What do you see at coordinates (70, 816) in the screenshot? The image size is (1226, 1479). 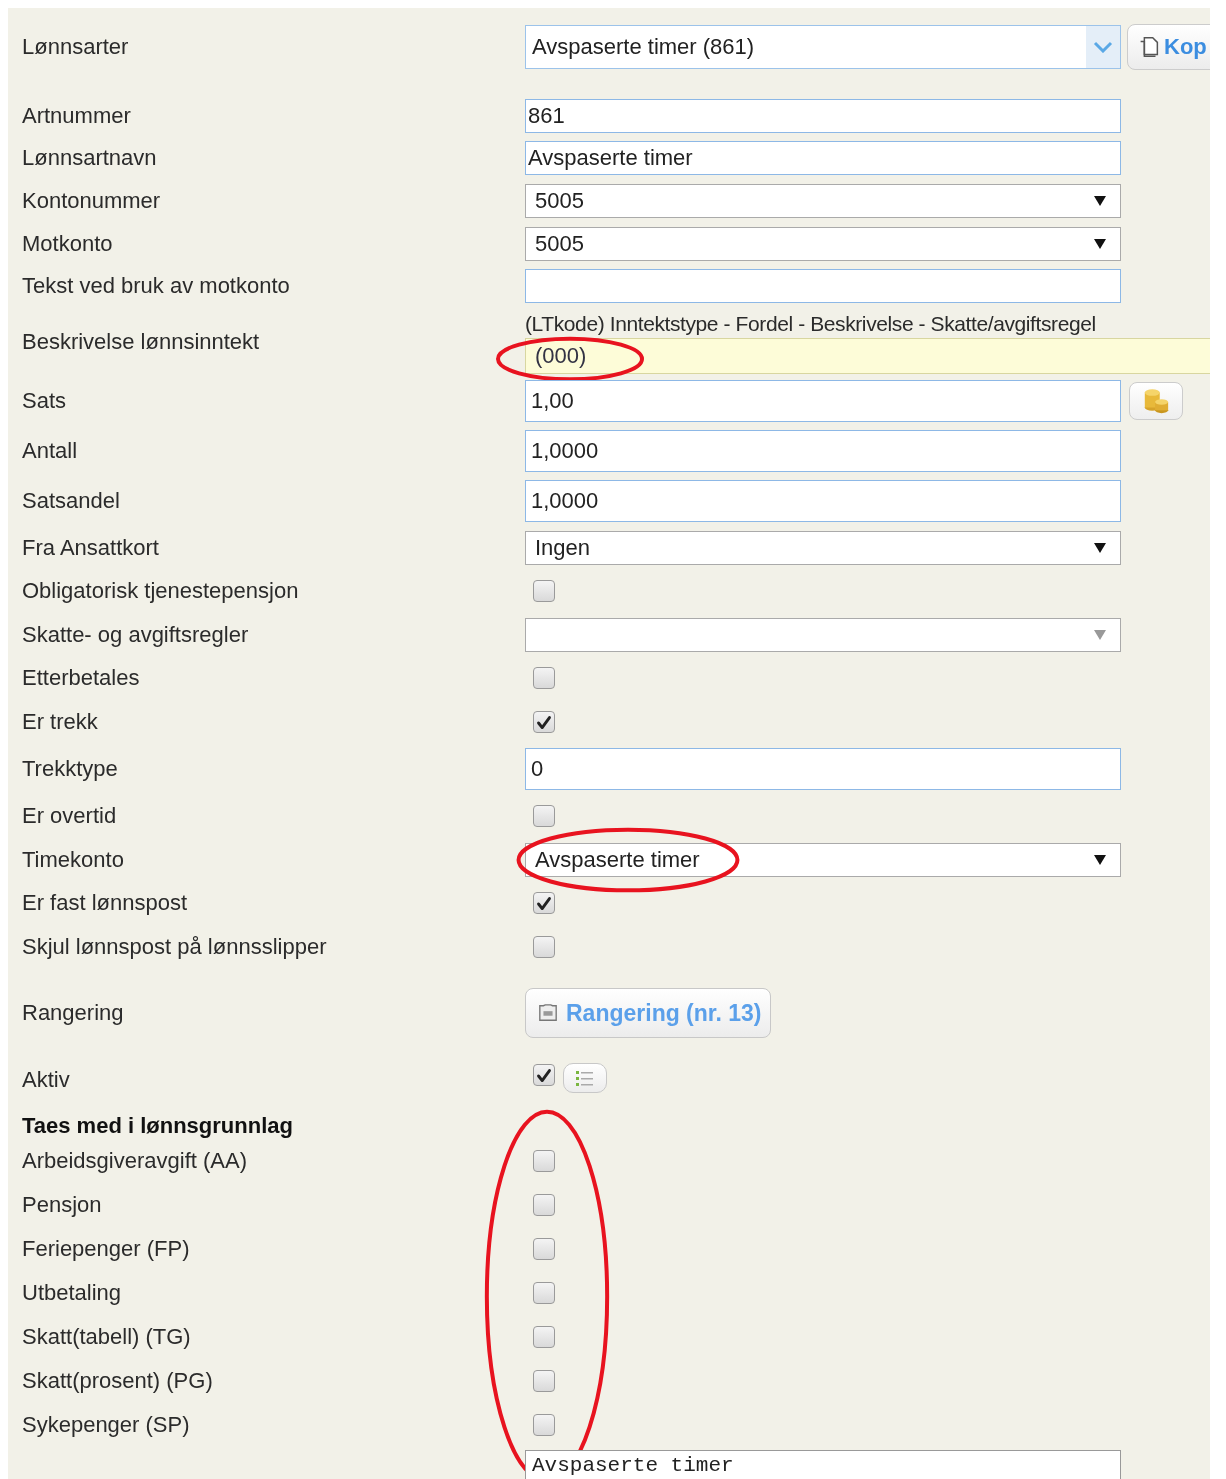 I see `field-label: Er overtid` at bounding box center [70, 816].